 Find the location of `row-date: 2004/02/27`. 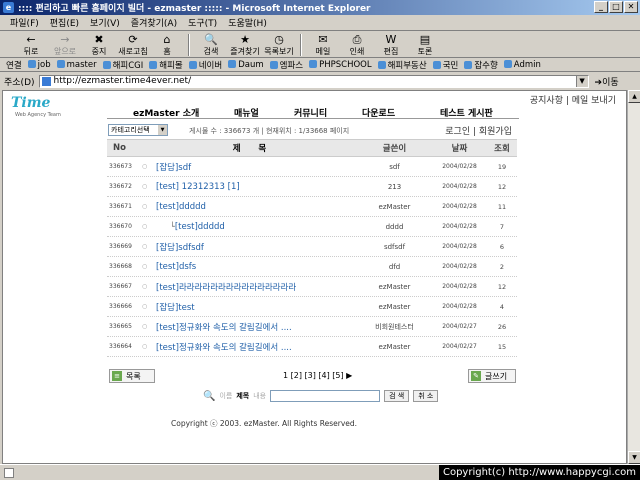

row-date: 2004/02/27 is located at coordinates (459, 346).